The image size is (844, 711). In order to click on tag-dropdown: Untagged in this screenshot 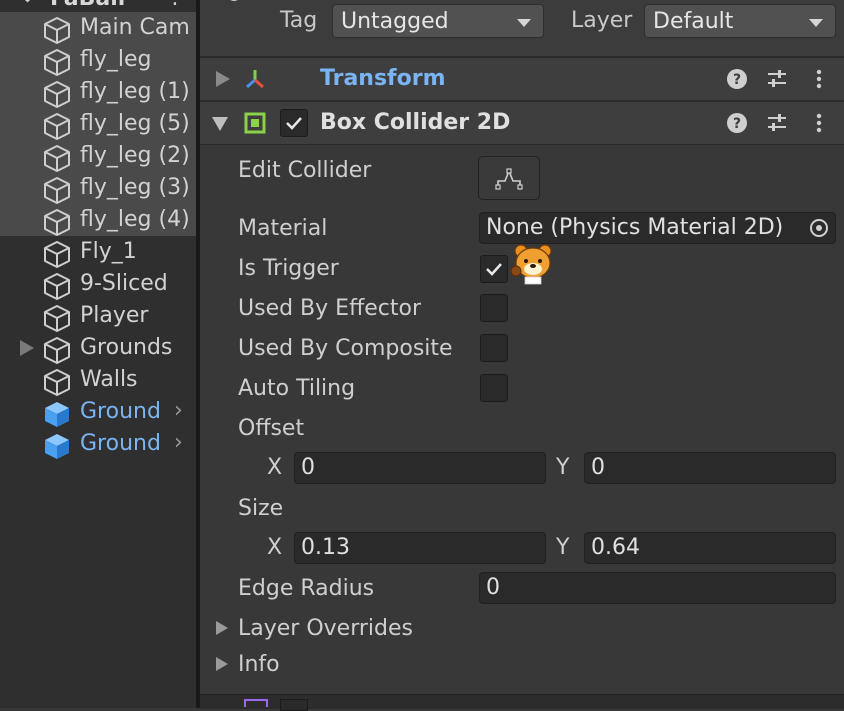, I will do `click(438, 21)`.